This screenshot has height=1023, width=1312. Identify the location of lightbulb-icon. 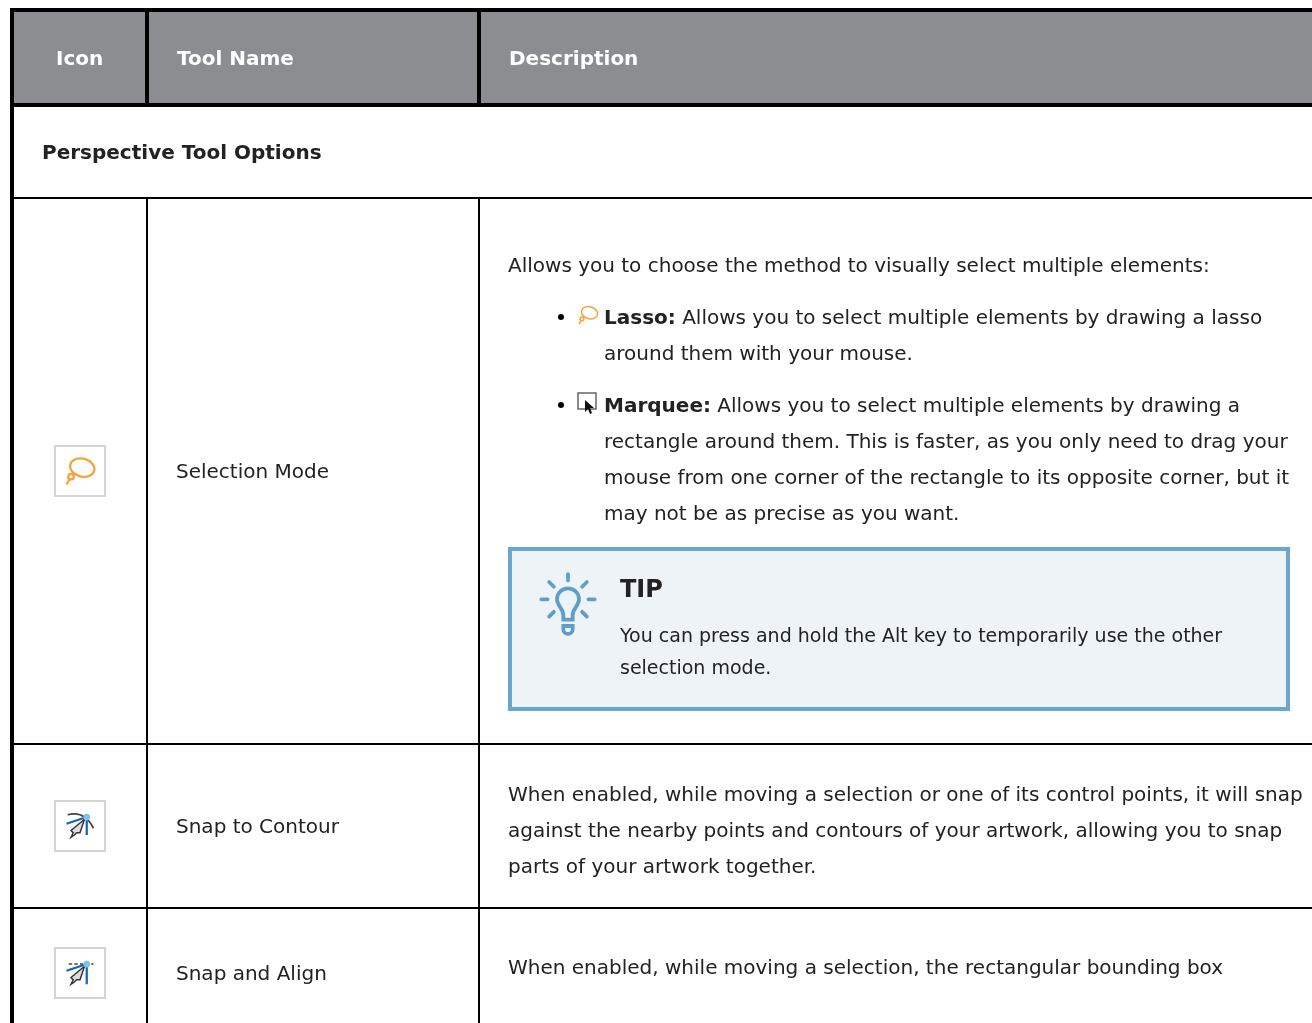
(568, 604).